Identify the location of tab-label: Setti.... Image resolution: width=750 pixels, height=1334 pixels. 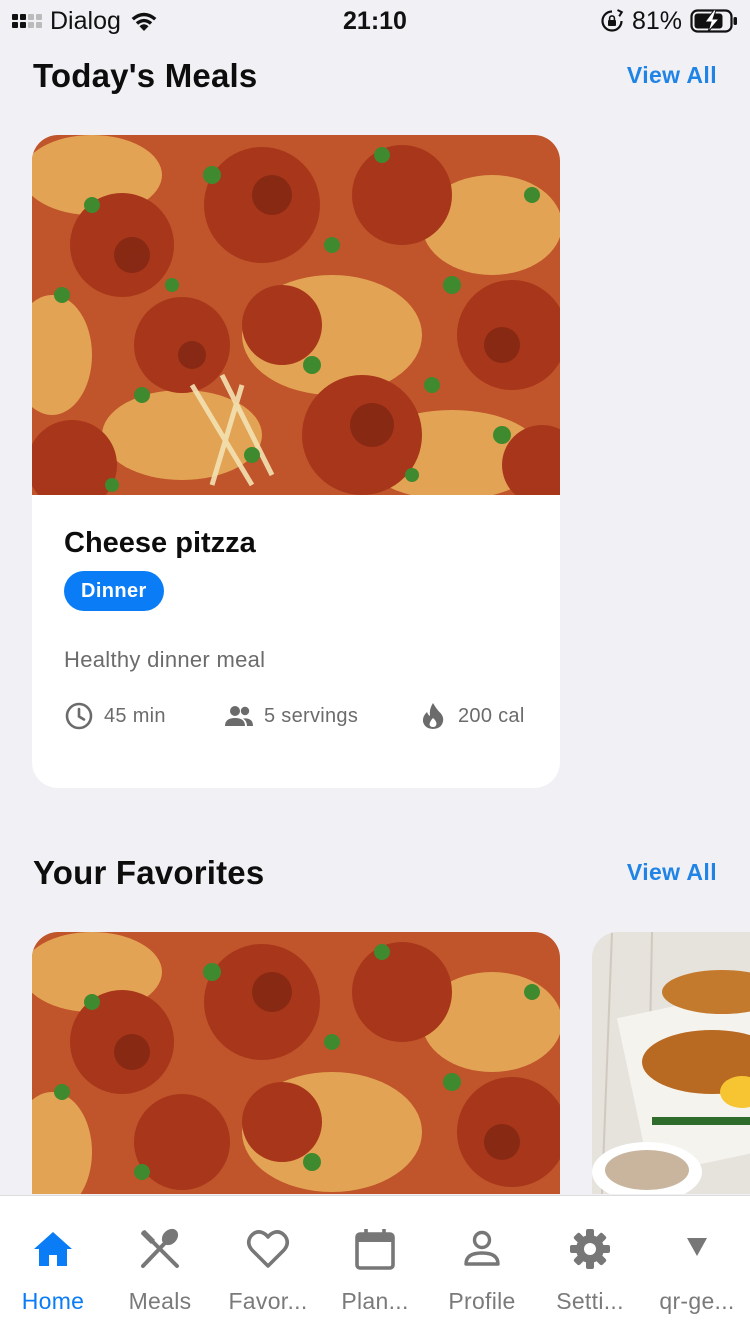
(590, 1301).